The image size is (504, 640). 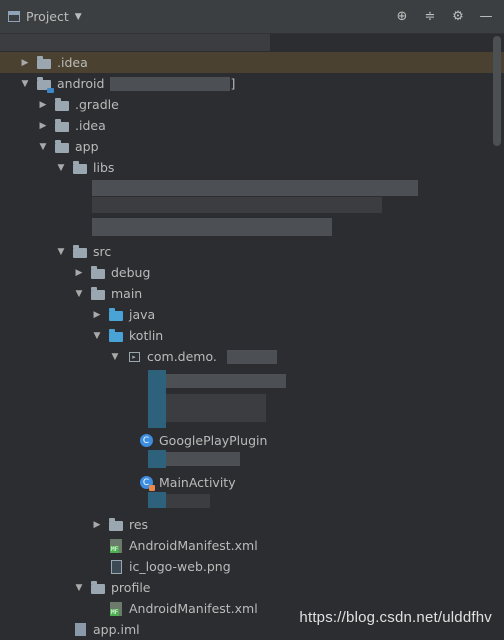 I want to click on tree-item-suffix: ], so click(x=233, y=83).